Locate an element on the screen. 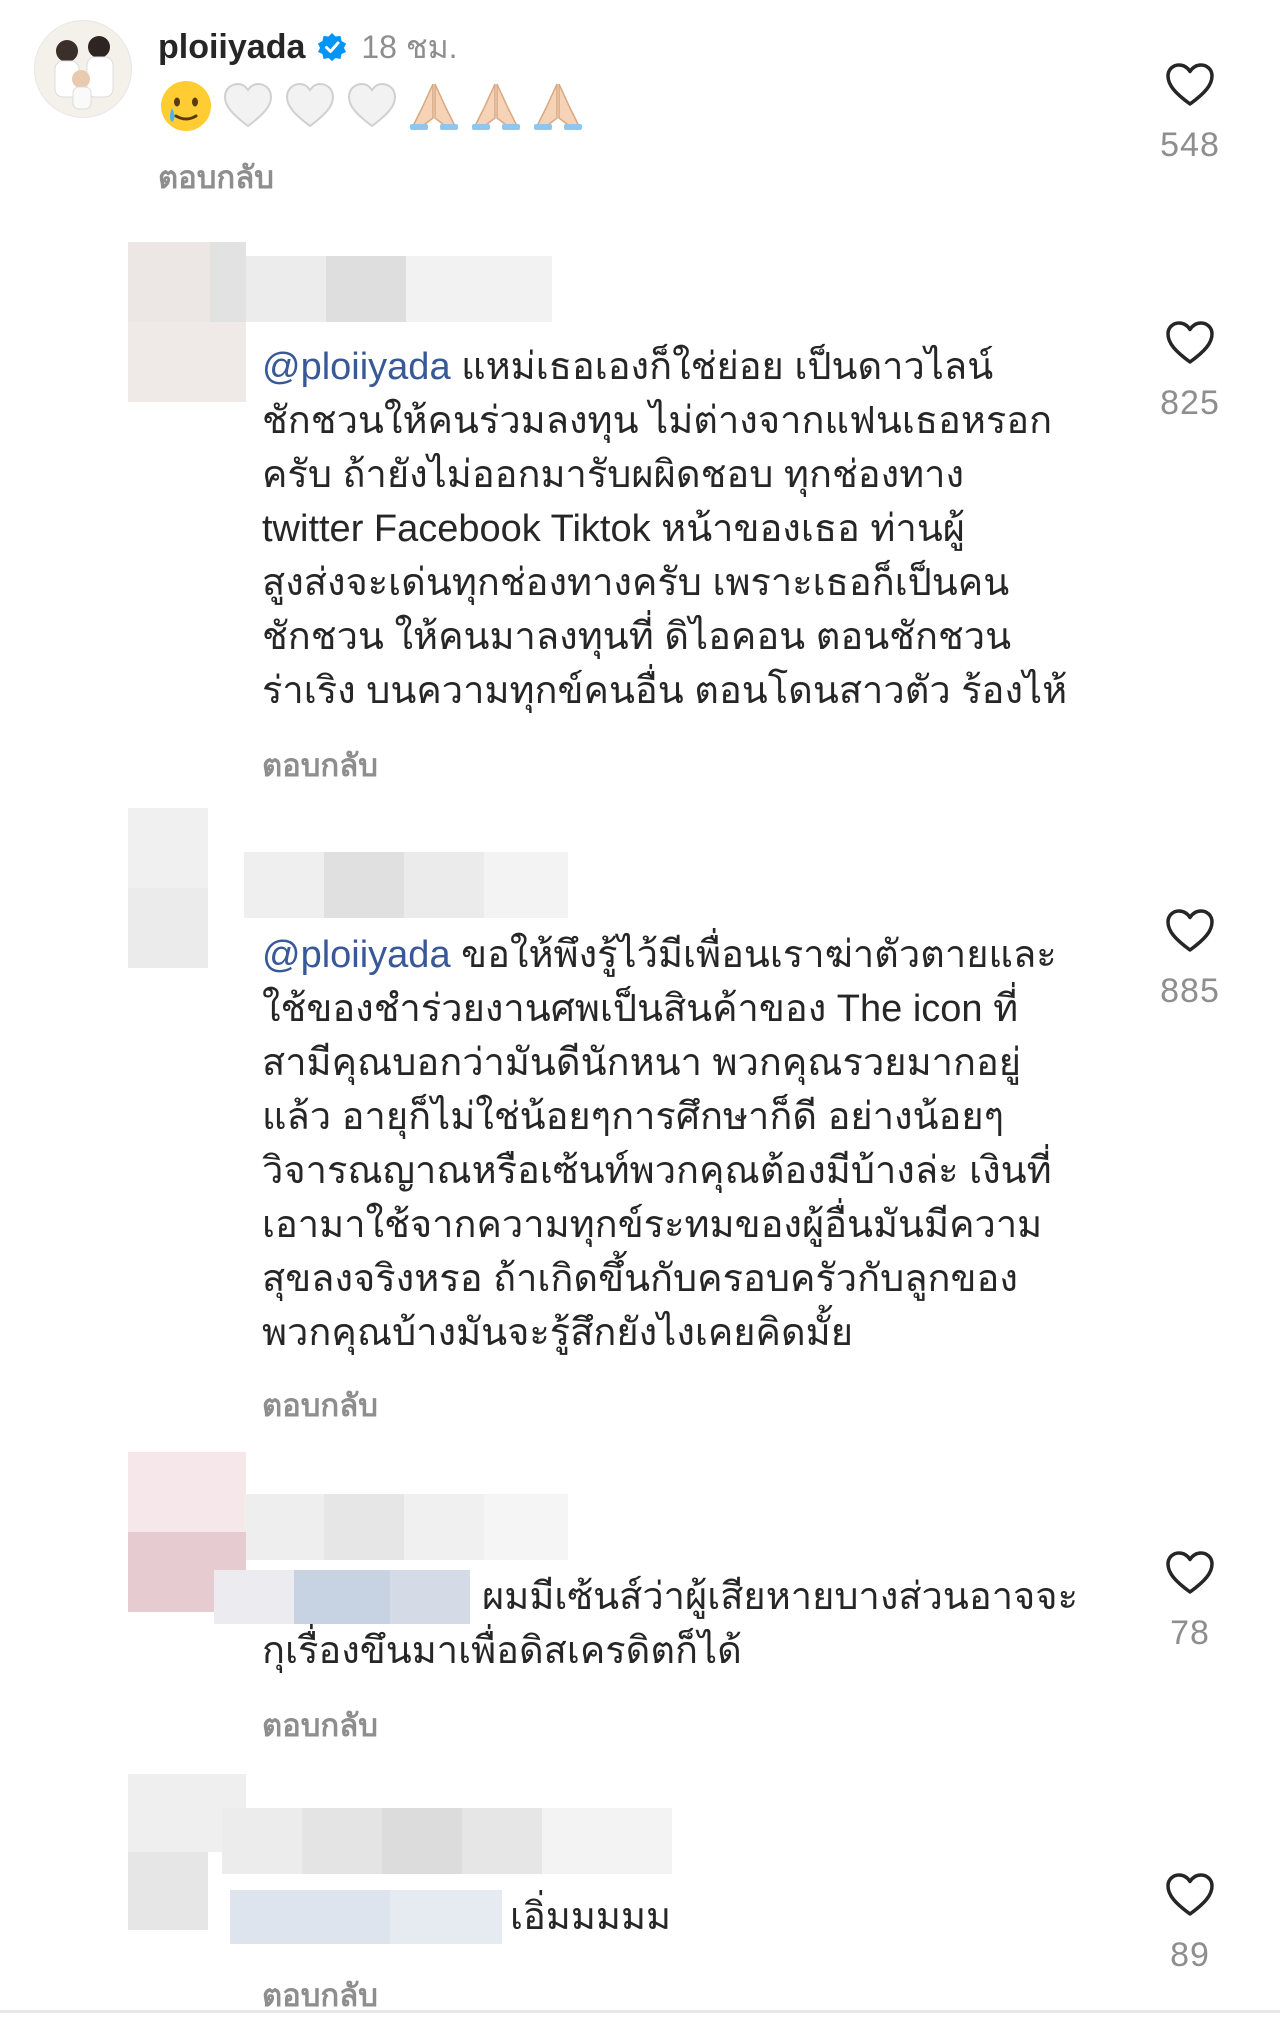 The height and width of the screenshot is (2020, 1280). like-group: 89 is located at coordinates (1190, 1923).